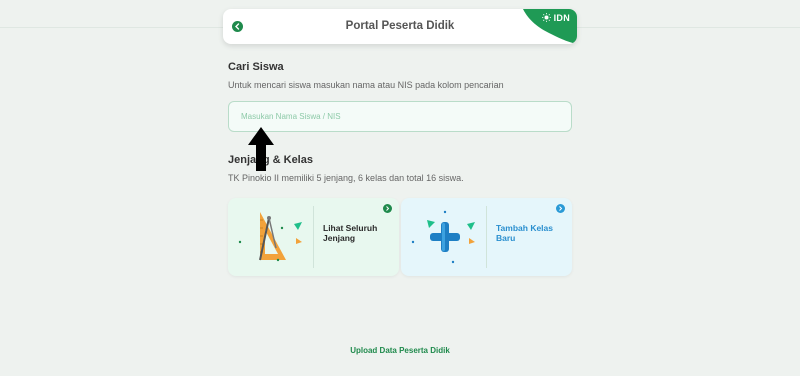 The height and width of the screenshot is (376, 800). I want to click on header-bar: Portal Peserta Didik IDN, so click(400, 26).